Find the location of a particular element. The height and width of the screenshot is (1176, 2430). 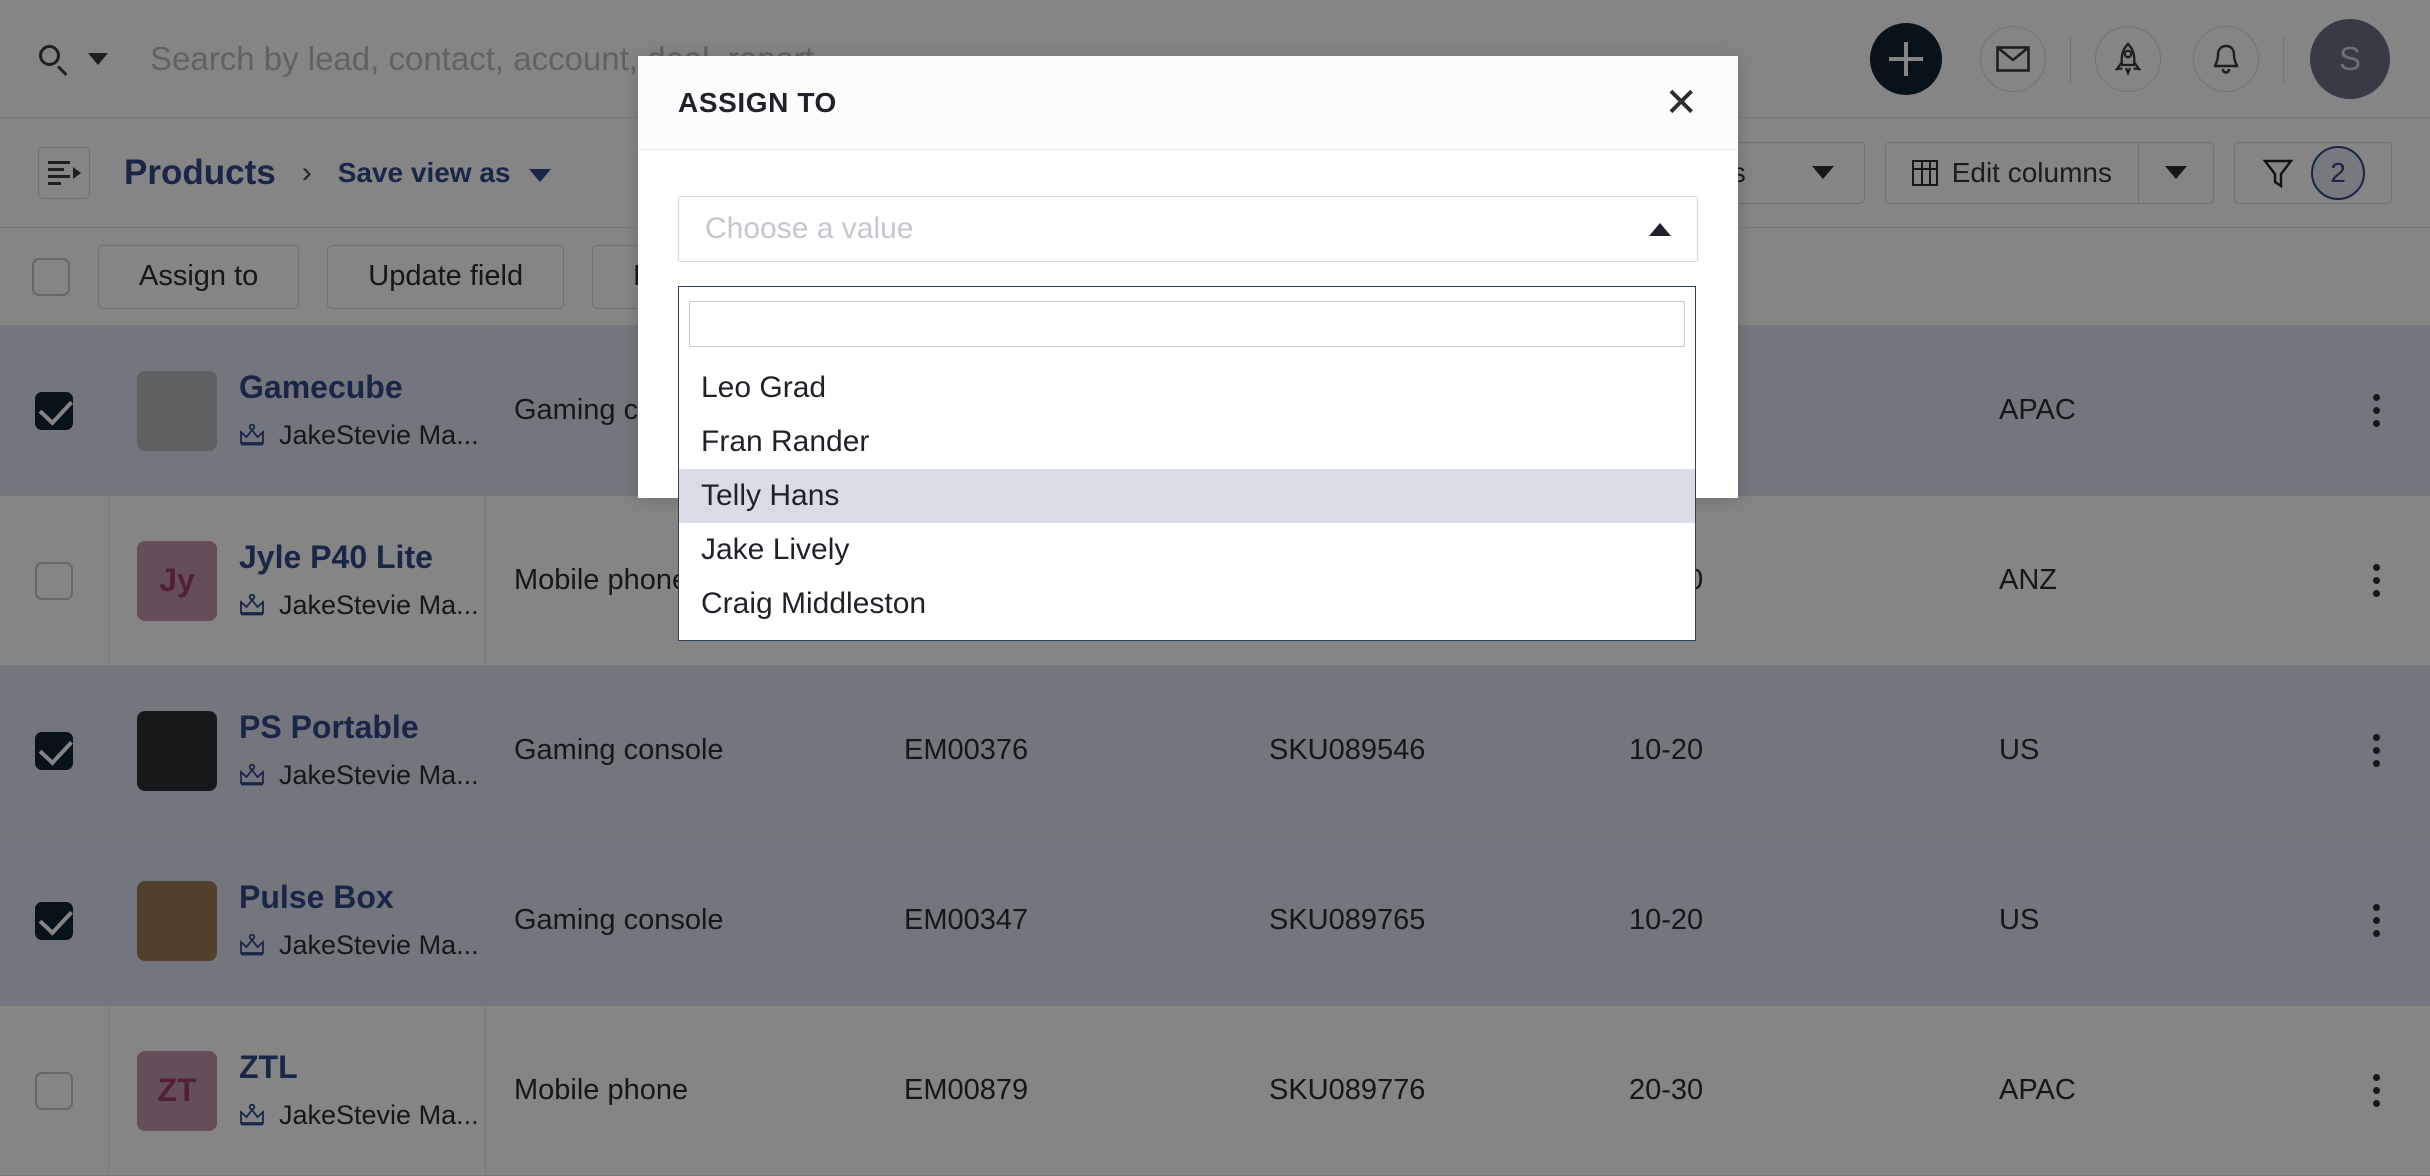

dropdown-option: Telly Hans is located at coordinates (1187, 496).